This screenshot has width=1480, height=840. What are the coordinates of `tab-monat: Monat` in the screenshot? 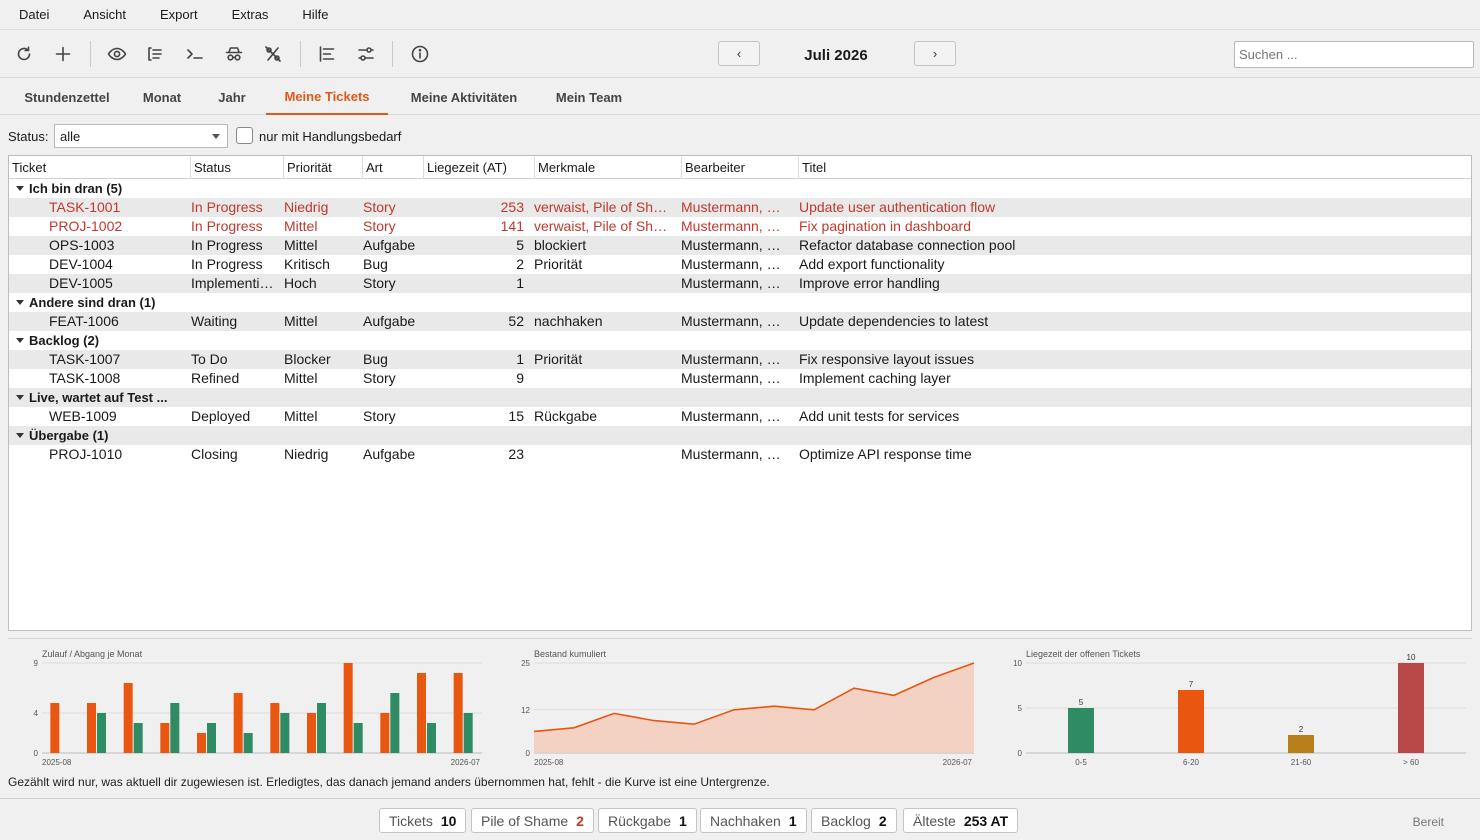 It's located at (162, 97).